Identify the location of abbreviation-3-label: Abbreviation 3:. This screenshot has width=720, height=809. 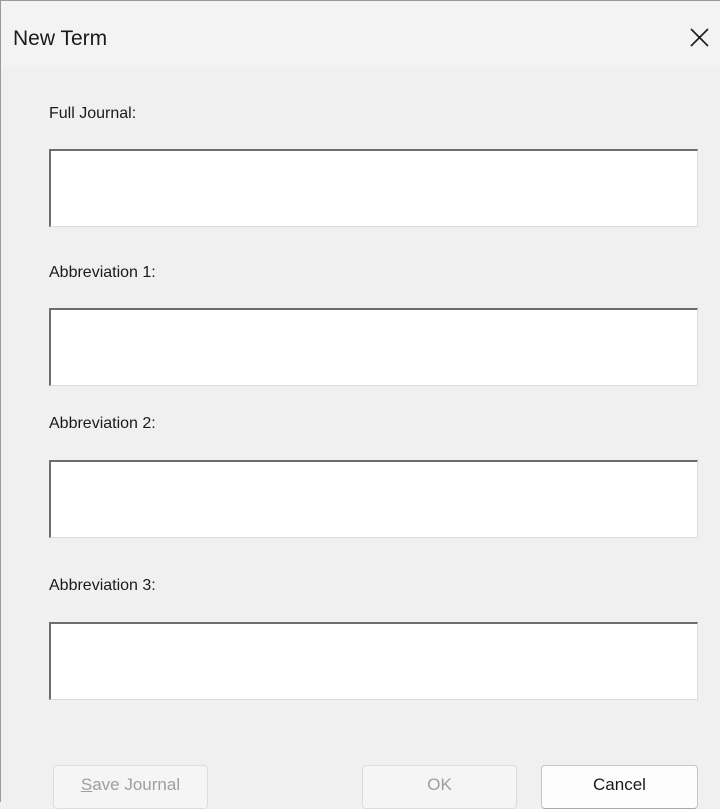
(102, 585).